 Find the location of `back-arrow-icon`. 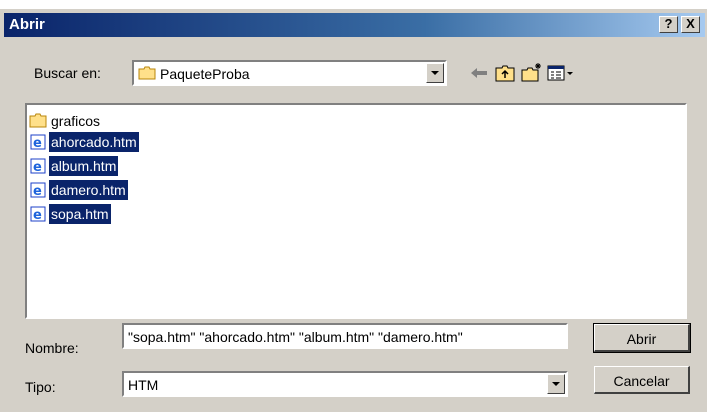

back-arrow-icon is located at coordinates (479, 73).